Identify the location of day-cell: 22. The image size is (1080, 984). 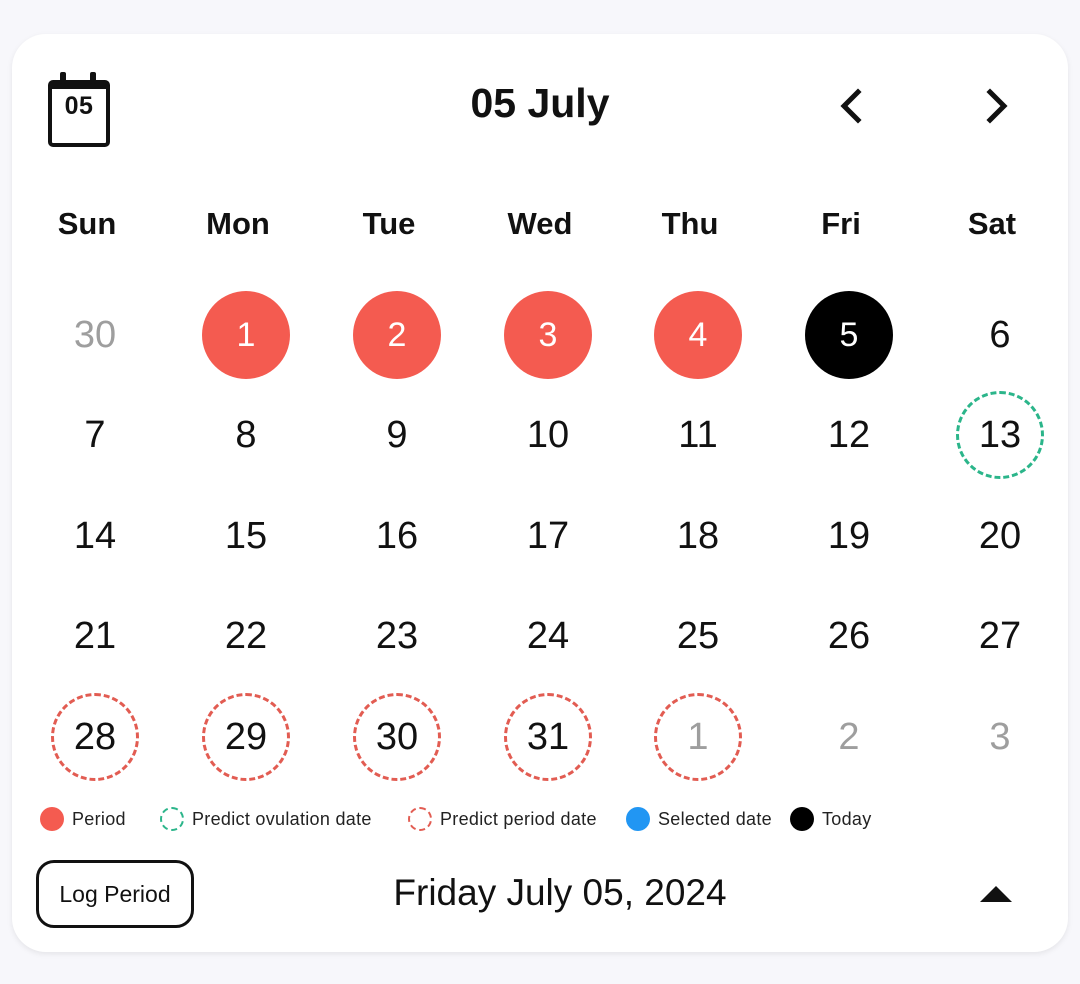
(246, 636).